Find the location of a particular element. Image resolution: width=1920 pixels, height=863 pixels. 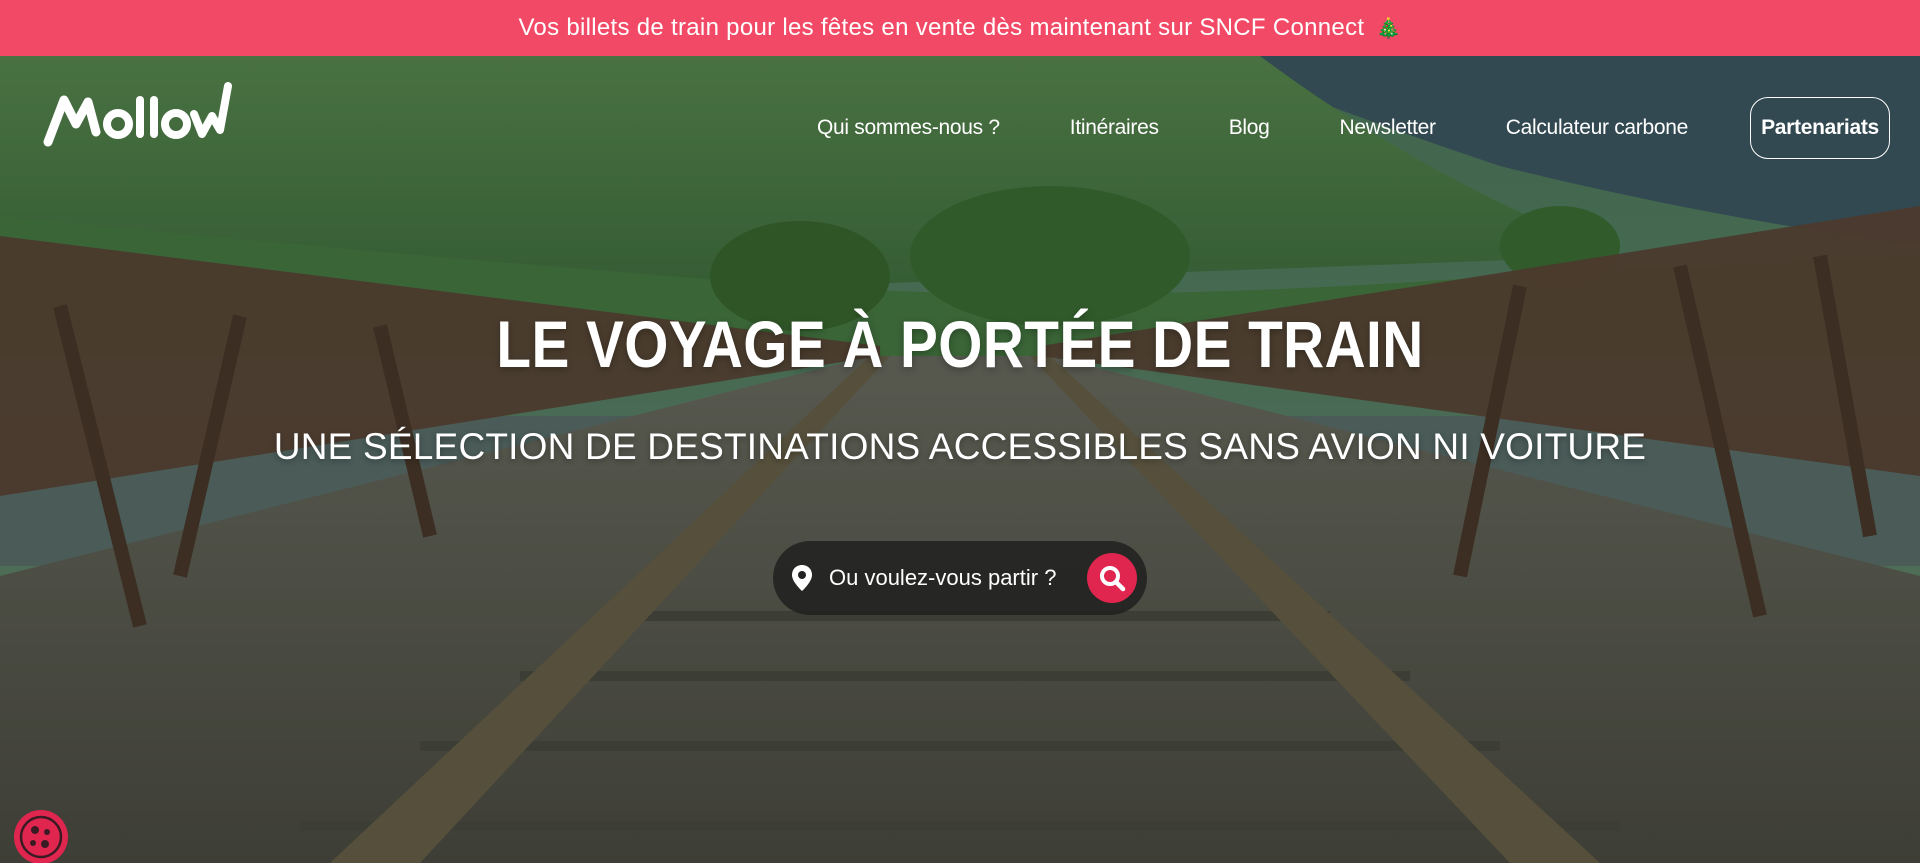

nav-newsletter: Newsletter is located at coordinates (1388, 128).